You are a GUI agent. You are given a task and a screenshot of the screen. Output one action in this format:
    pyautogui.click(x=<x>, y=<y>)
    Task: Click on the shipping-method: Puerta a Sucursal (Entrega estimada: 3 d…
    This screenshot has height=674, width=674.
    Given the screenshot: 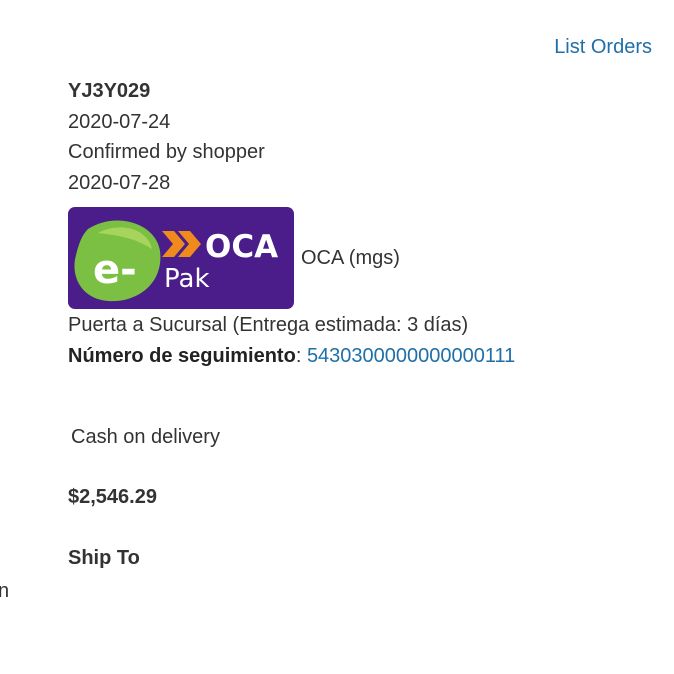 What is the action you would take?
    pyautogui.click(x=268, y=325)
    